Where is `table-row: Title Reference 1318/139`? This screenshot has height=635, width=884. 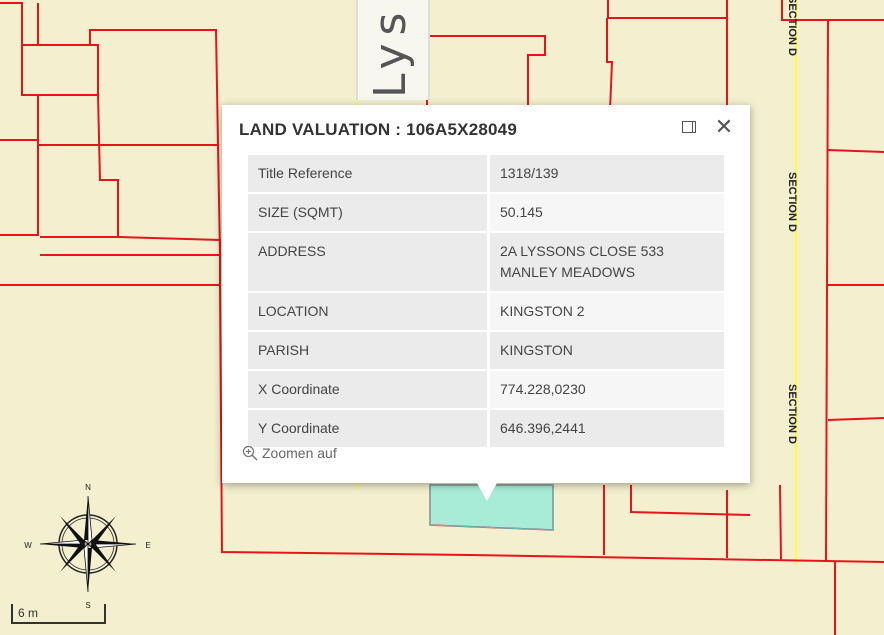 table-row: Title Reference 1318/139 is located at coordinates (486, 173).